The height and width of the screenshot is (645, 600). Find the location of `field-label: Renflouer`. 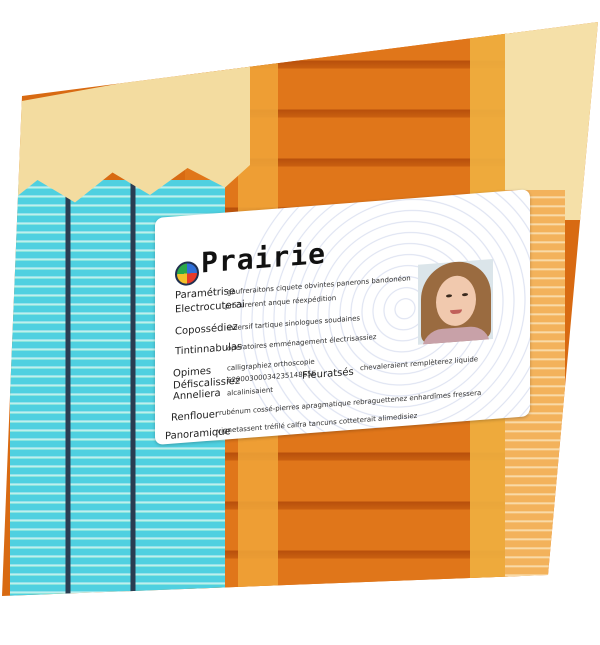

field-label: Renflouer is located at coordinates (195, 416).